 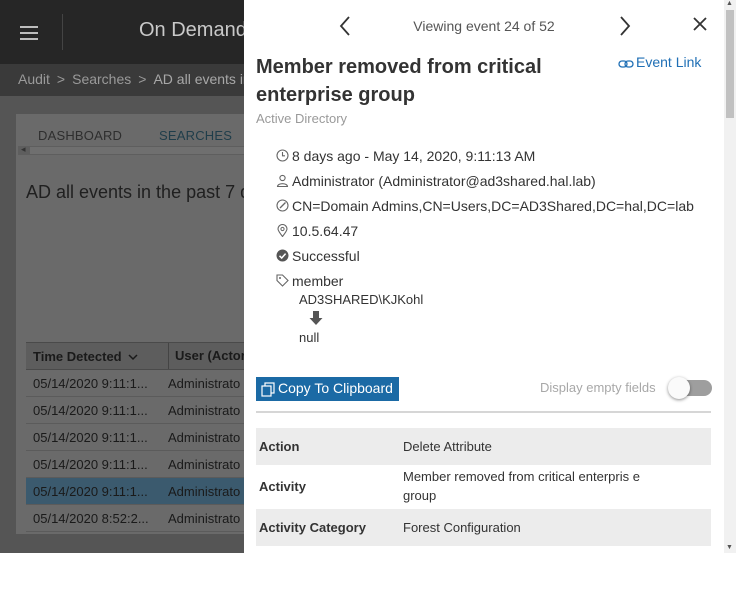 I want to click on event-source: Active Directory, so click(x=302, y=118).